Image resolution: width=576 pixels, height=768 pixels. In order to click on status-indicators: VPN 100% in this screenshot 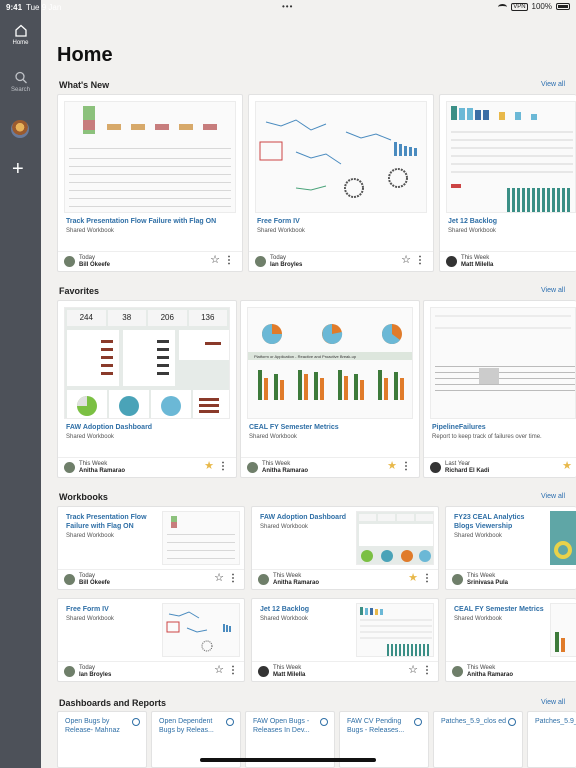, I will do `click(534, 6)`.